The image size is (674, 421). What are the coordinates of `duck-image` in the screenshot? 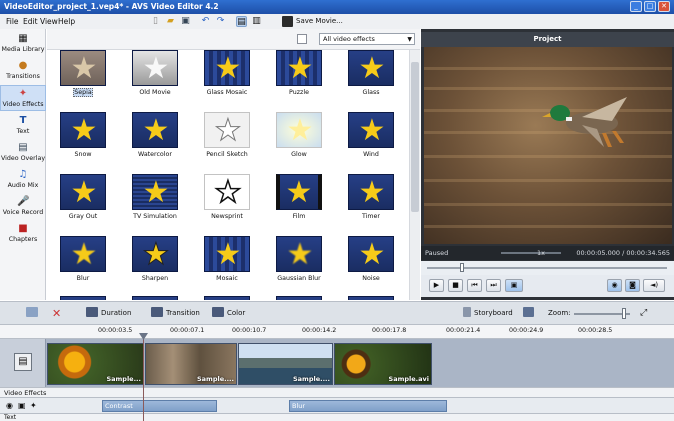 It's located at (584, 122).